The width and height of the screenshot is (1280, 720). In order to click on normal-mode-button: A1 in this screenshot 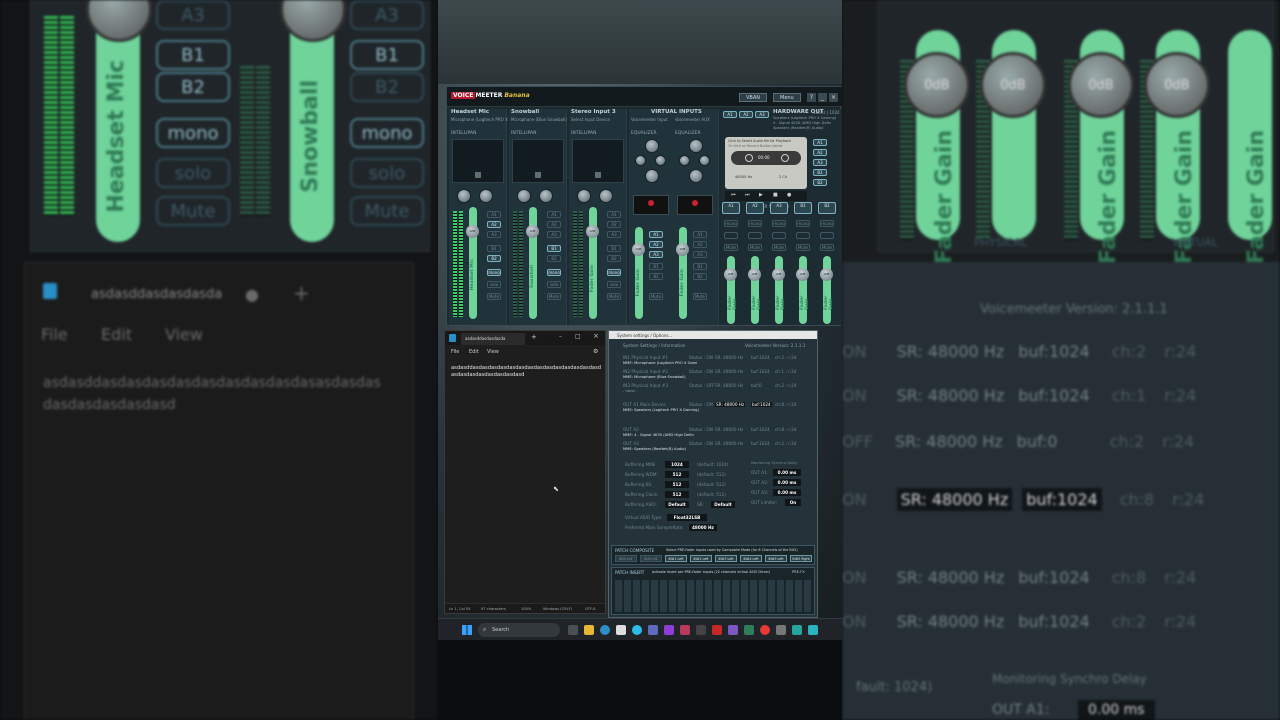, I will do `click(731, 208)`.